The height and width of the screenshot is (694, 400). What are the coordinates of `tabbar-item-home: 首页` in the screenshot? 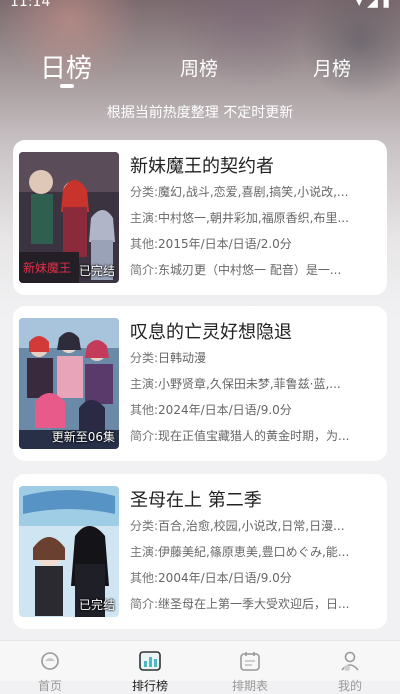 It's located at (50, 672).